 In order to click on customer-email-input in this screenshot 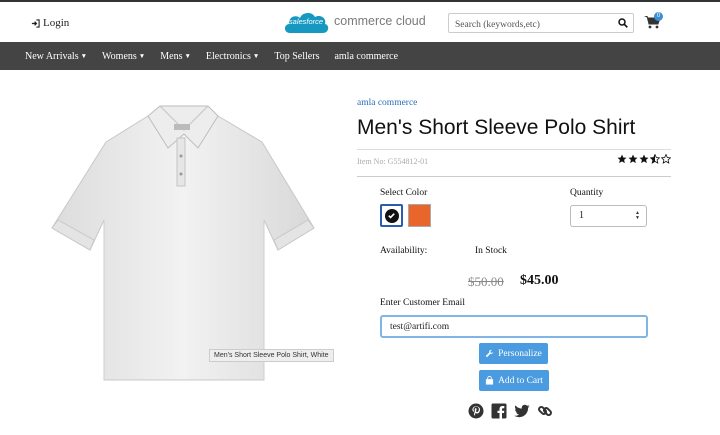, I will do `click(514, 326)`.